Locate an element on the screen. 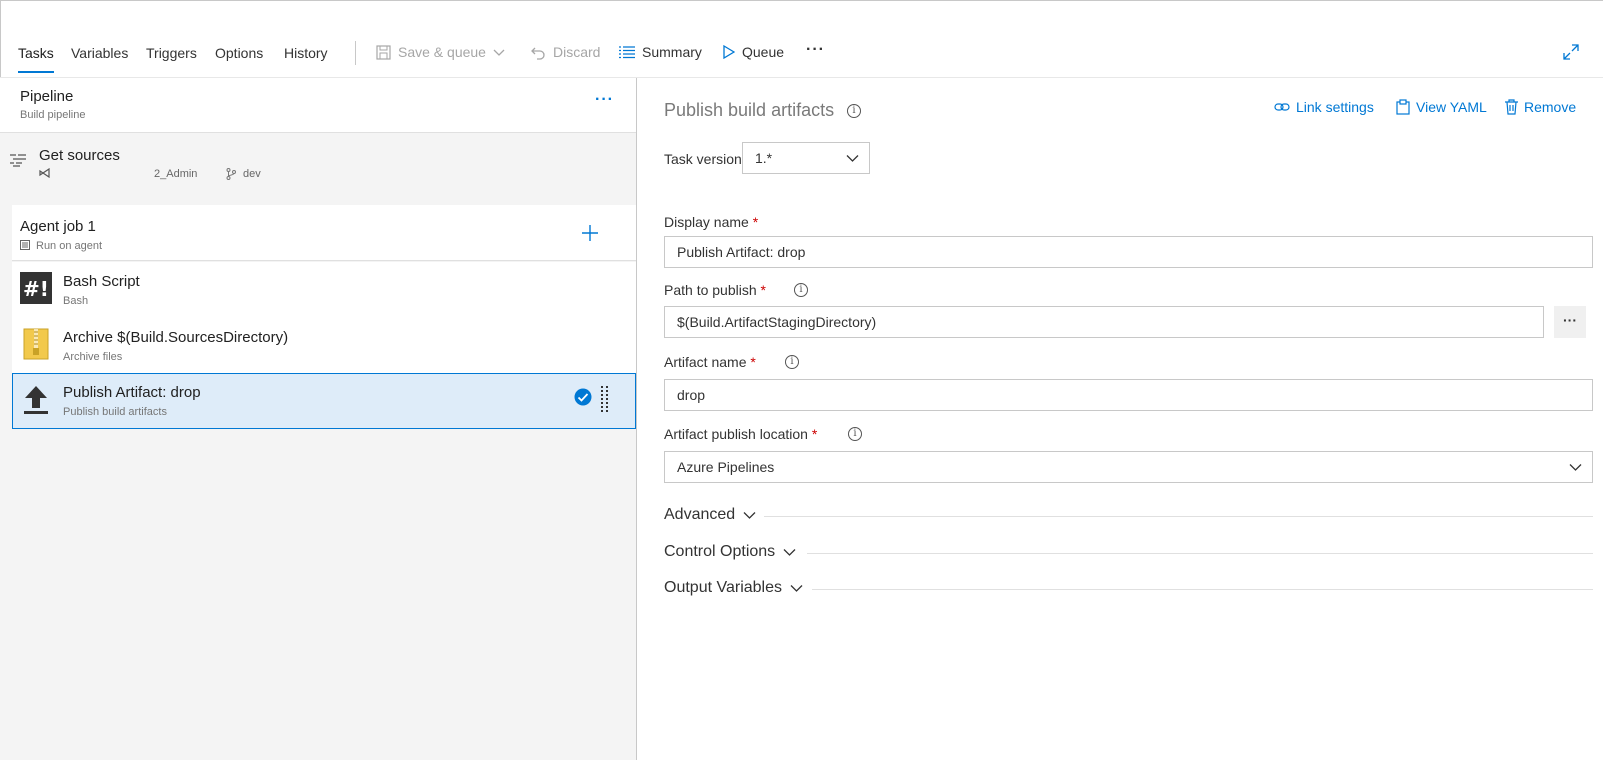 The image size is (1603, 760). undo-icon is located at coordinates (538, 53).